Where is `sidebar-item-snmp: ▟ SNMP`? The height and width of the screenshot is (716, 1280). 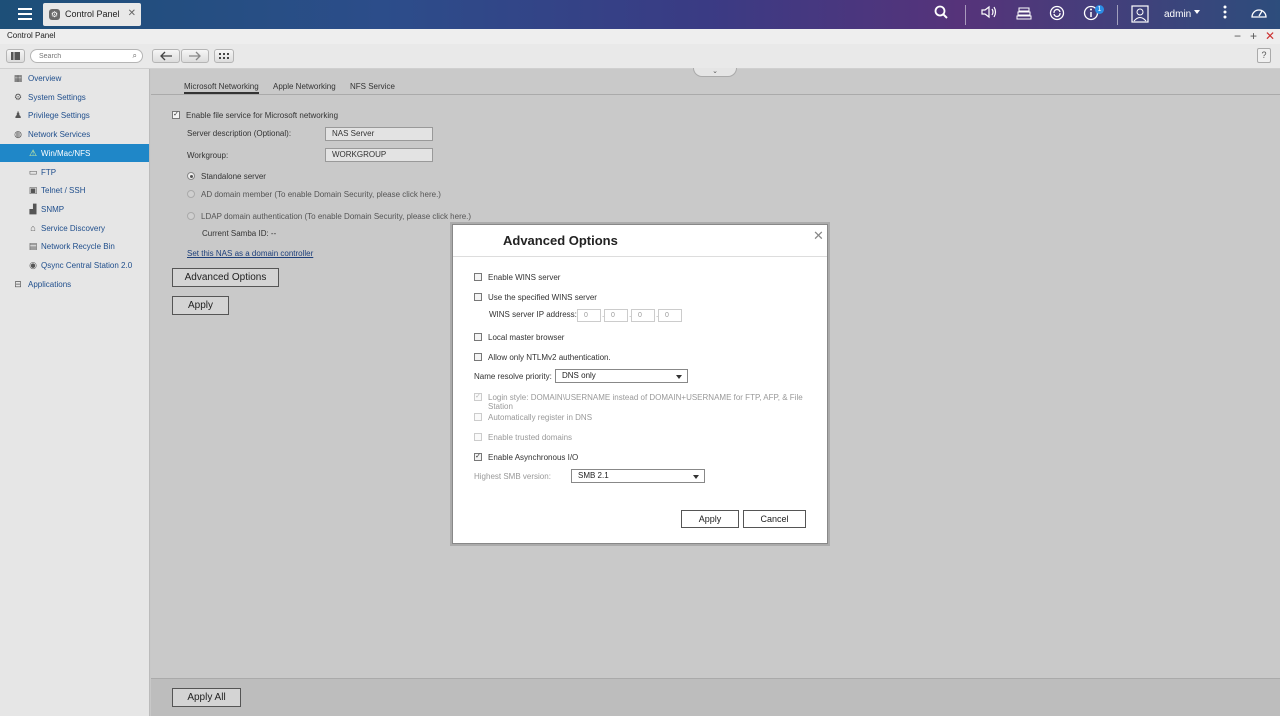
sidebar-item-snmp: ▟ SNMP is located at coordinates (74, 209).